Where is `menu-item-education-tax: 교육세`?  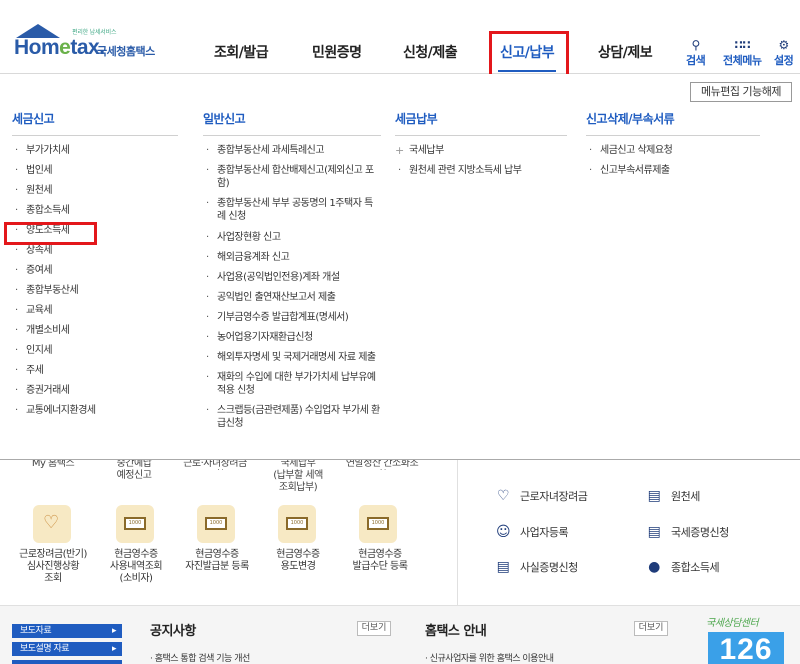 menu-item-education-tax: 교육세 is located at coordinates (95, 310).